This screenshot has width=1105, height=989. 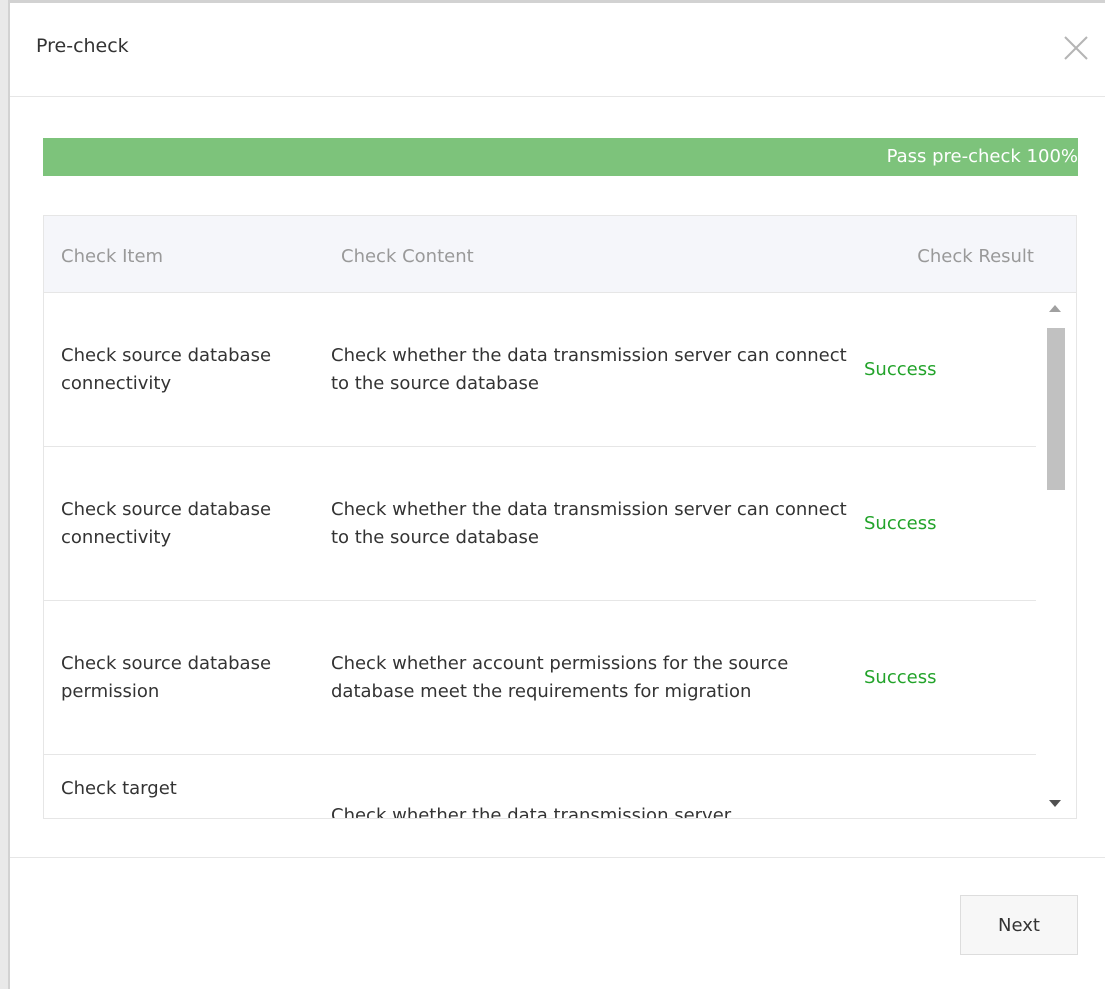 I want to click on column-header-check-result: Check Result, so click(x=975, y=256).